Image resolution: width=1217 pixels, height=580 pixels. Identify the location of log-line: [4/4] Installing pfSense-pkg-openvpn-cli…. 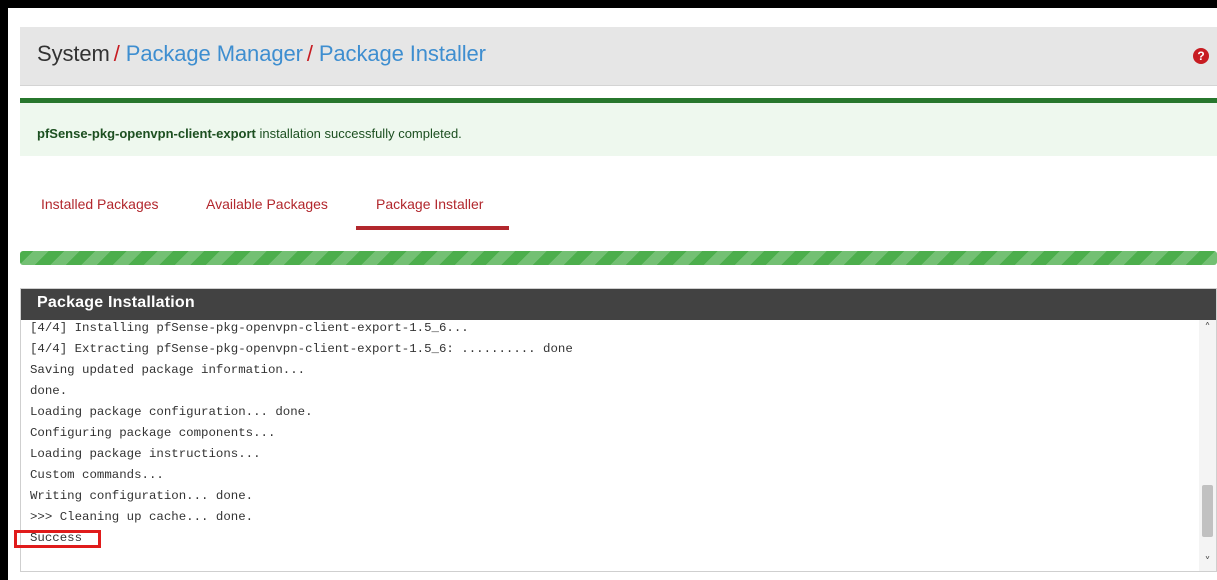
(249, 328).